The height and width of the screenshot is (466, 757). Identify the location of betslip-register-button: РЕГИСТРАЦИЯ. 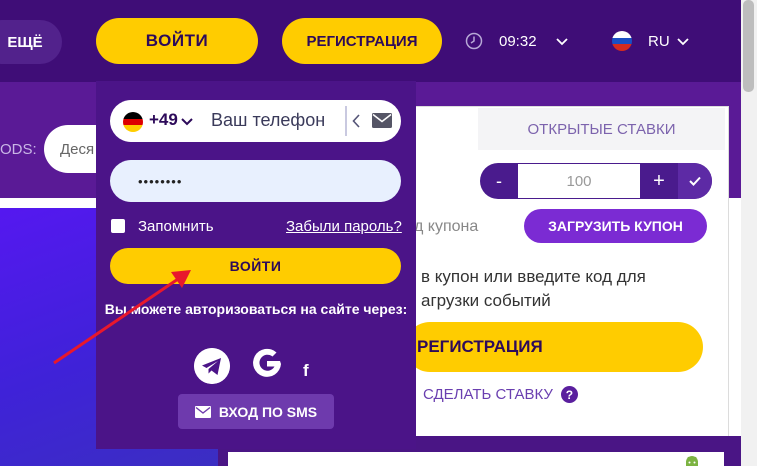
(554, 347).